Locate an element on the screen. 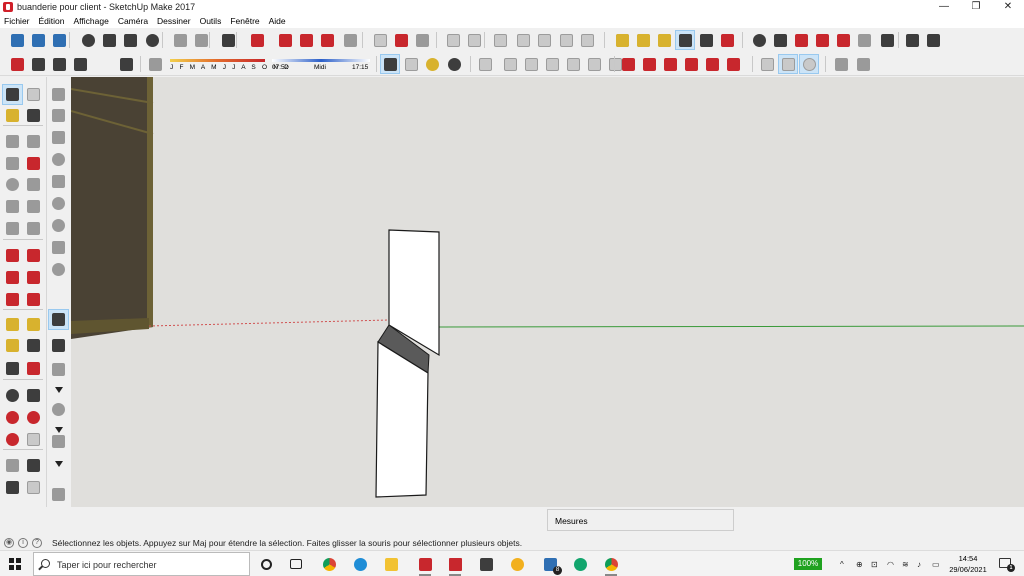 The height and width of the screenshot is (576, 1024). top-view-button is located at coordinates (474, 40).